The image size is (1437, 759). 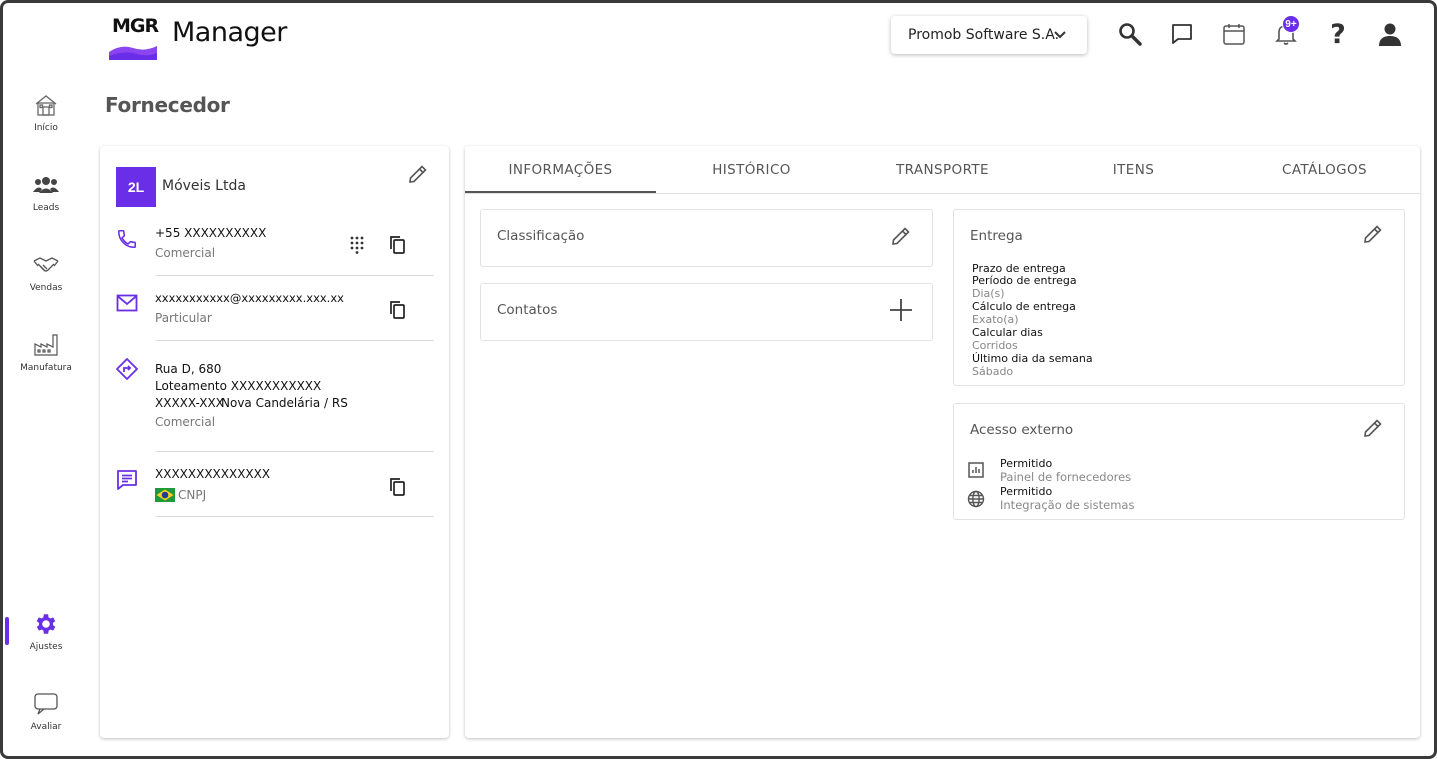 I want to click on access-value: Integração de sistemas, so click(x=1067, y=505).